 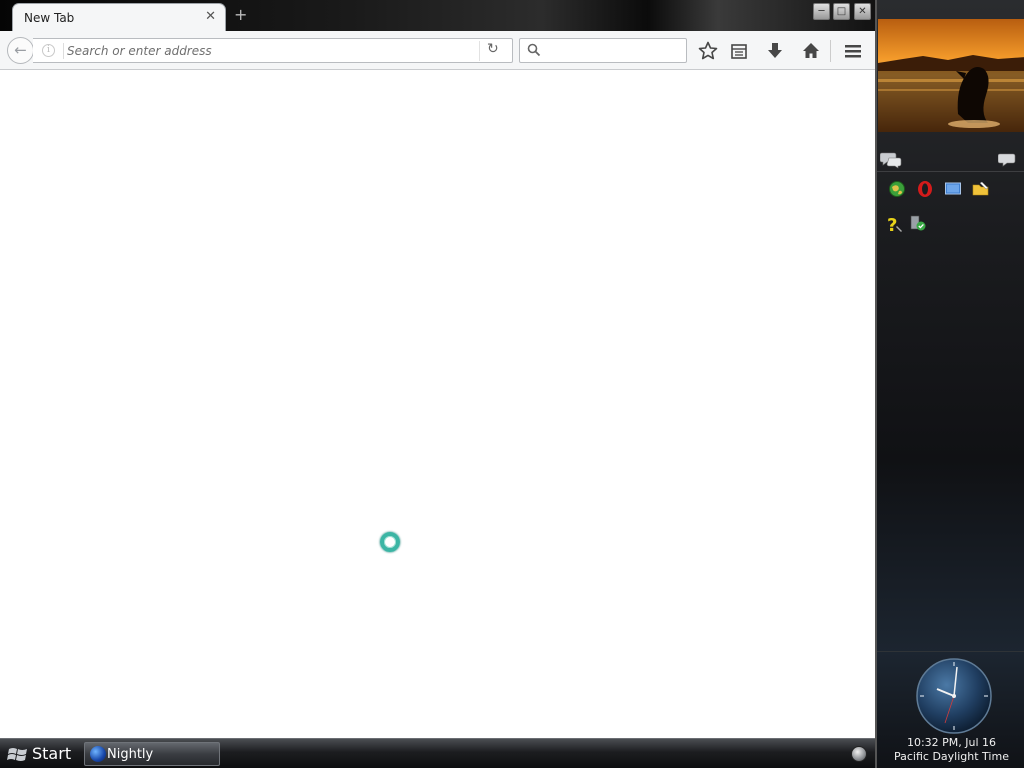 What do you see at coordinates (534, 51) in the screenshot?
I see `search-icon` at bounding box center [534, 51].